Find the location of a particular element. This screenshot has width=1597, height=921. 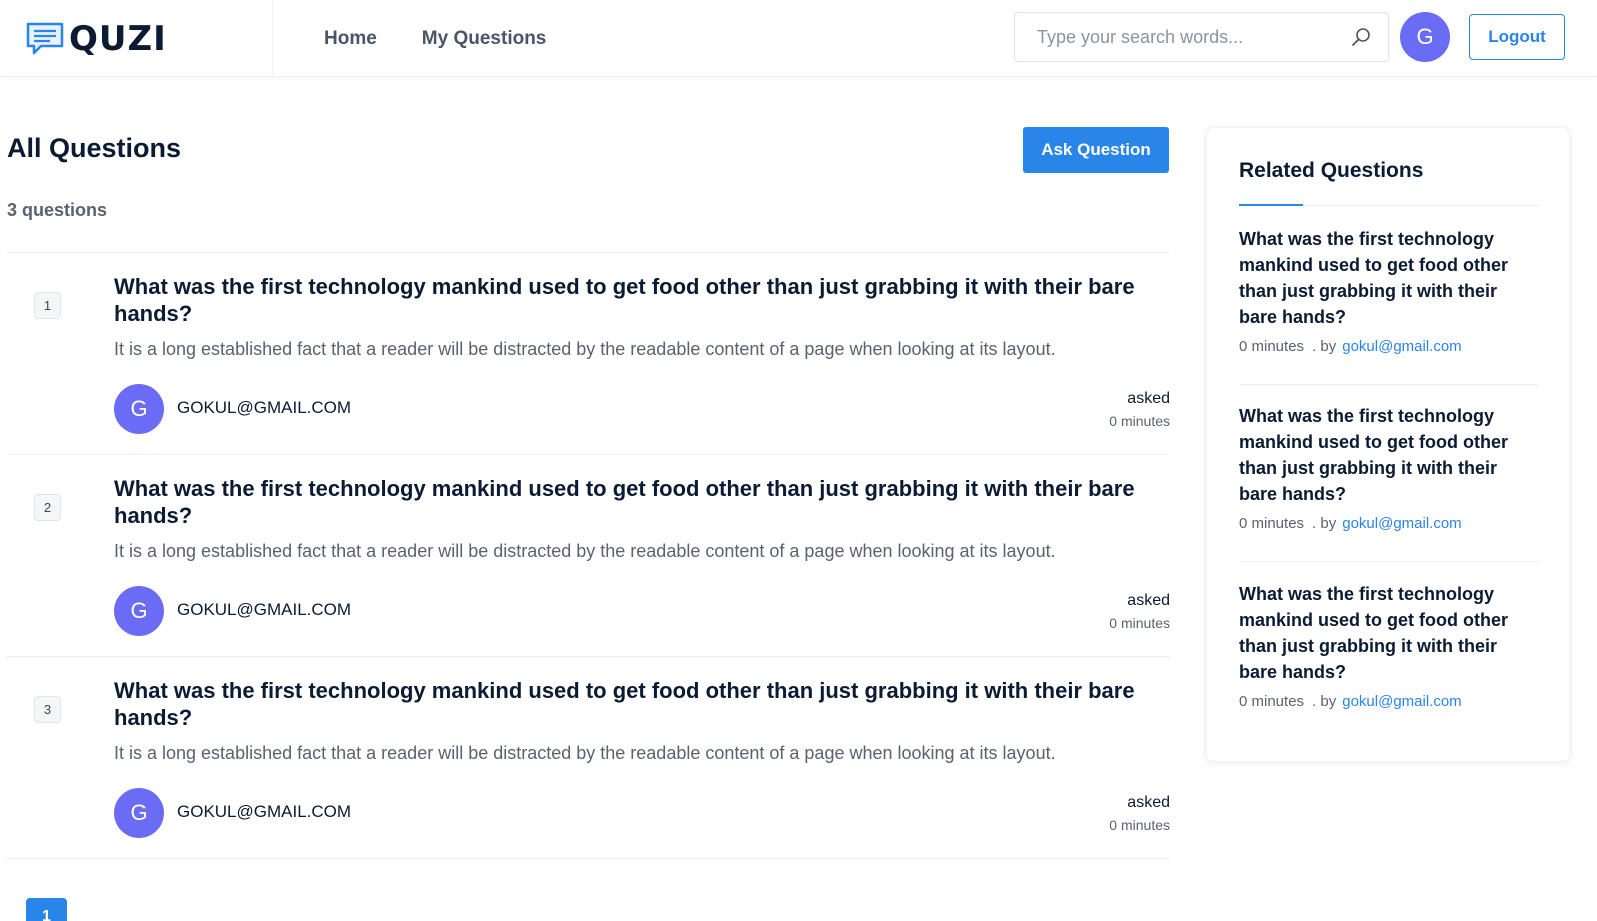

main-nav: Home My Questions is located at coordinates (435, 38).